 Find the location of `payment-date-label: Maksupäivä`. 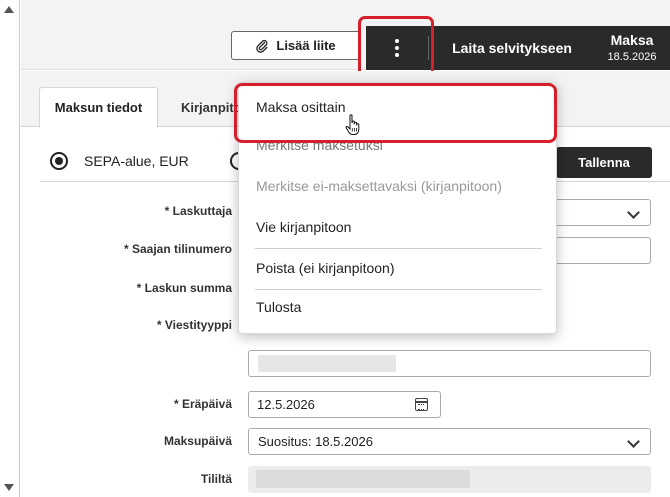

payment-date-label: Maksupäivä is located at coordinates (197, 441).